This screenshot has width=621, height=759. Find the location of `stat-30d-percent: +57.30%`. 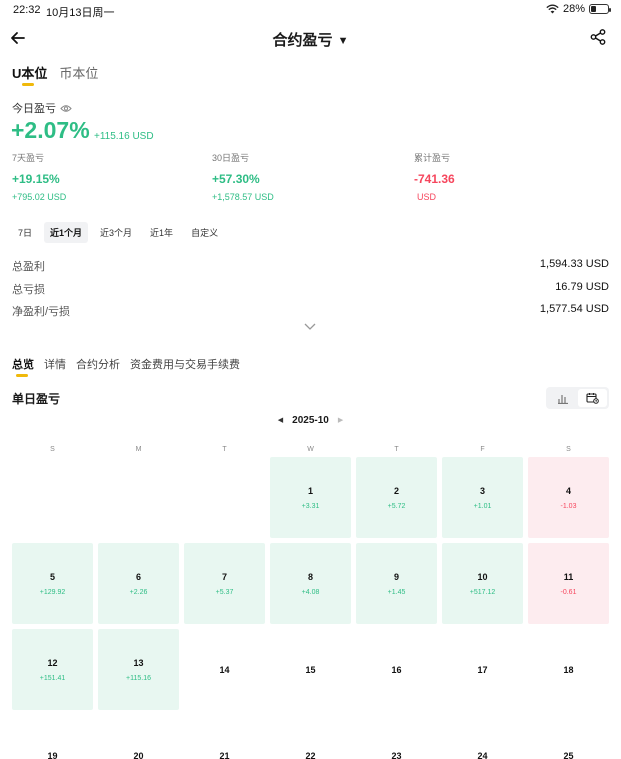

stat-30d-percent: +57.30% is located at coordinates (236, 179).